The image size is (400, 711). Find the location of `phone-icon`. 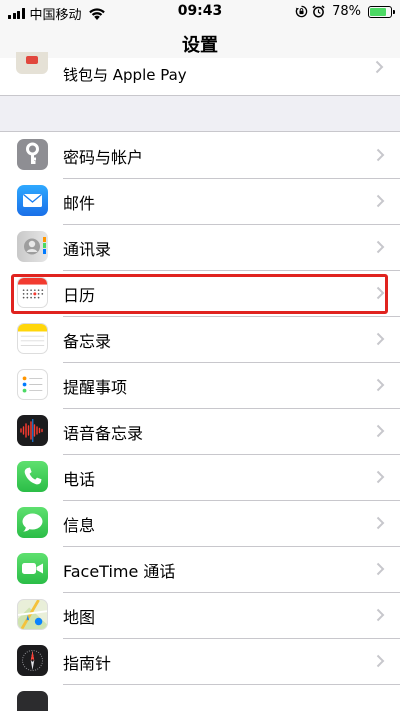

phone-icon is located at coordinates (32, 476).